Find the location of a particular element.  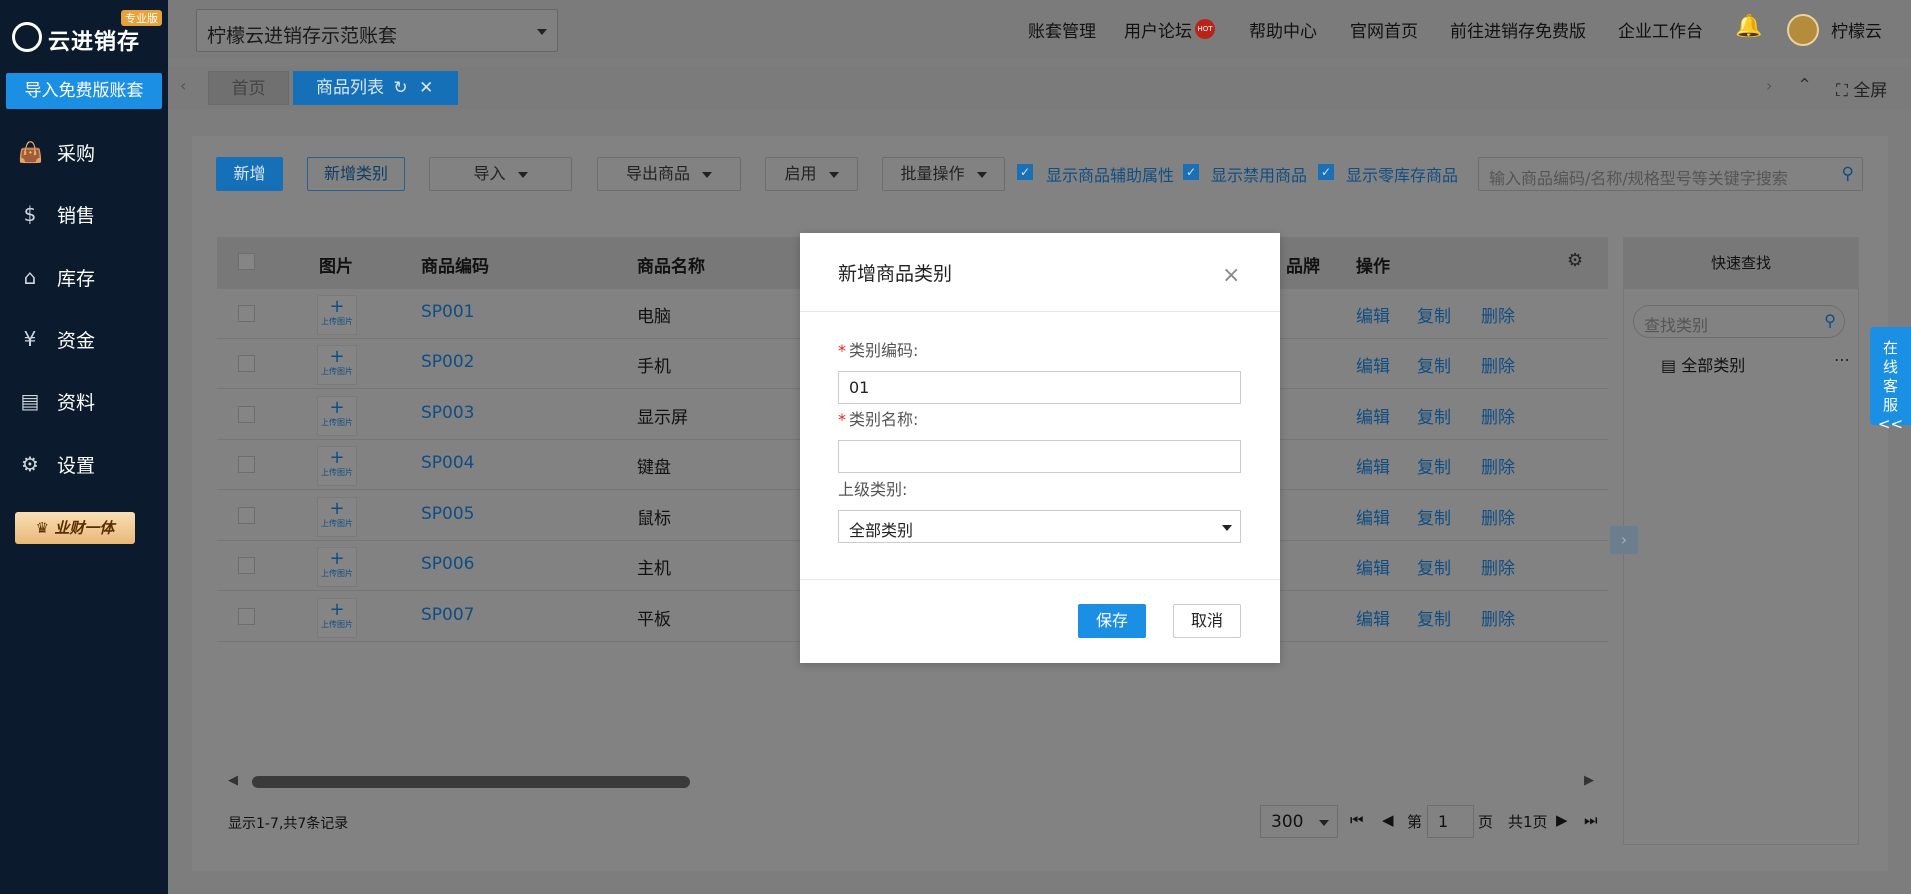

next-page-icon: ▶ is located at coordinates (1562, 820).